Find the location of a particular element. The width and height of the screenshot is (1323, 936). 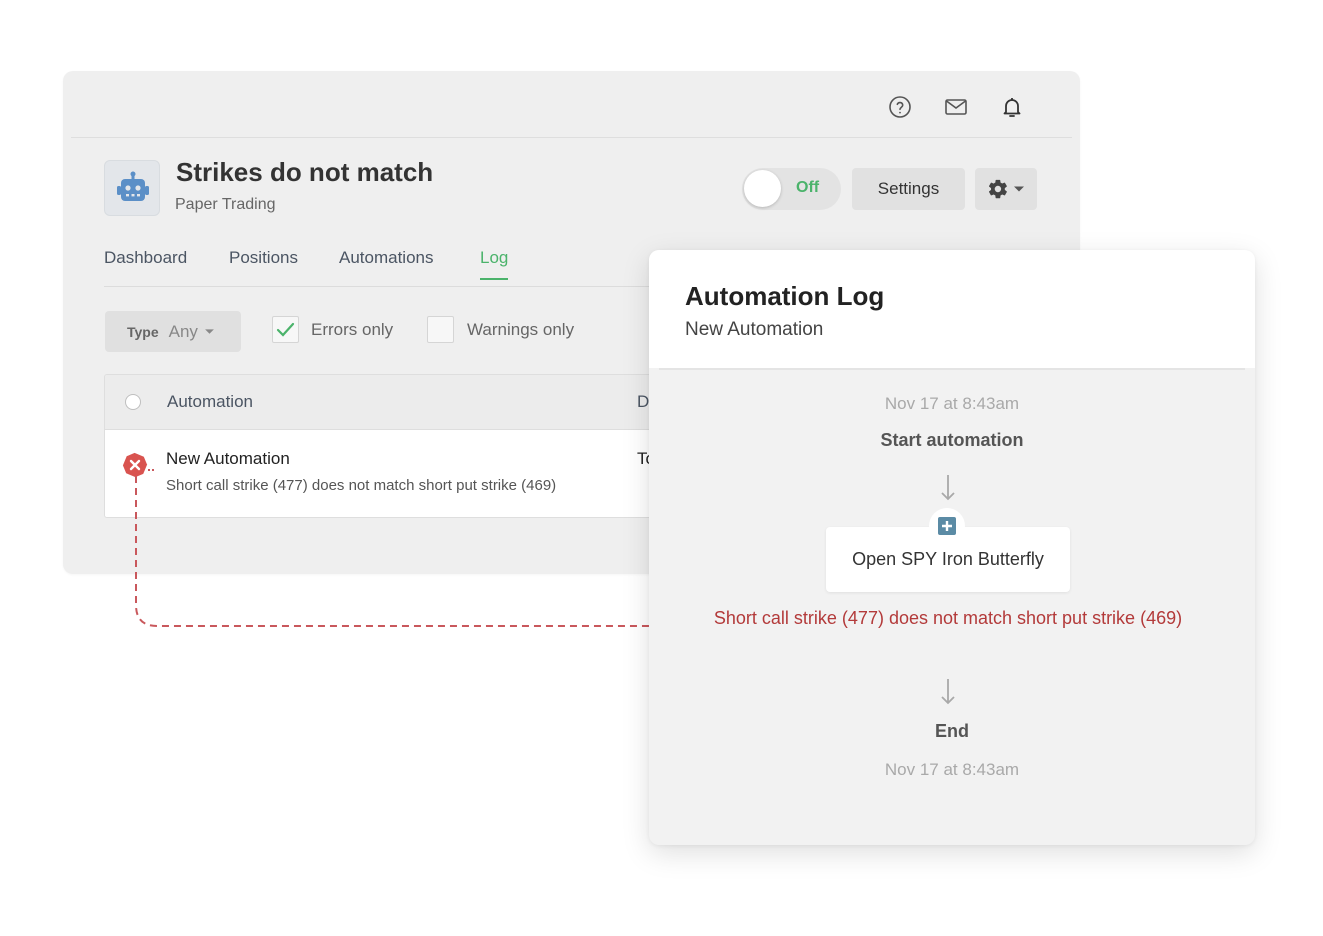

log-panel-subtitle: New Automation is located at coordinates (754, 329).